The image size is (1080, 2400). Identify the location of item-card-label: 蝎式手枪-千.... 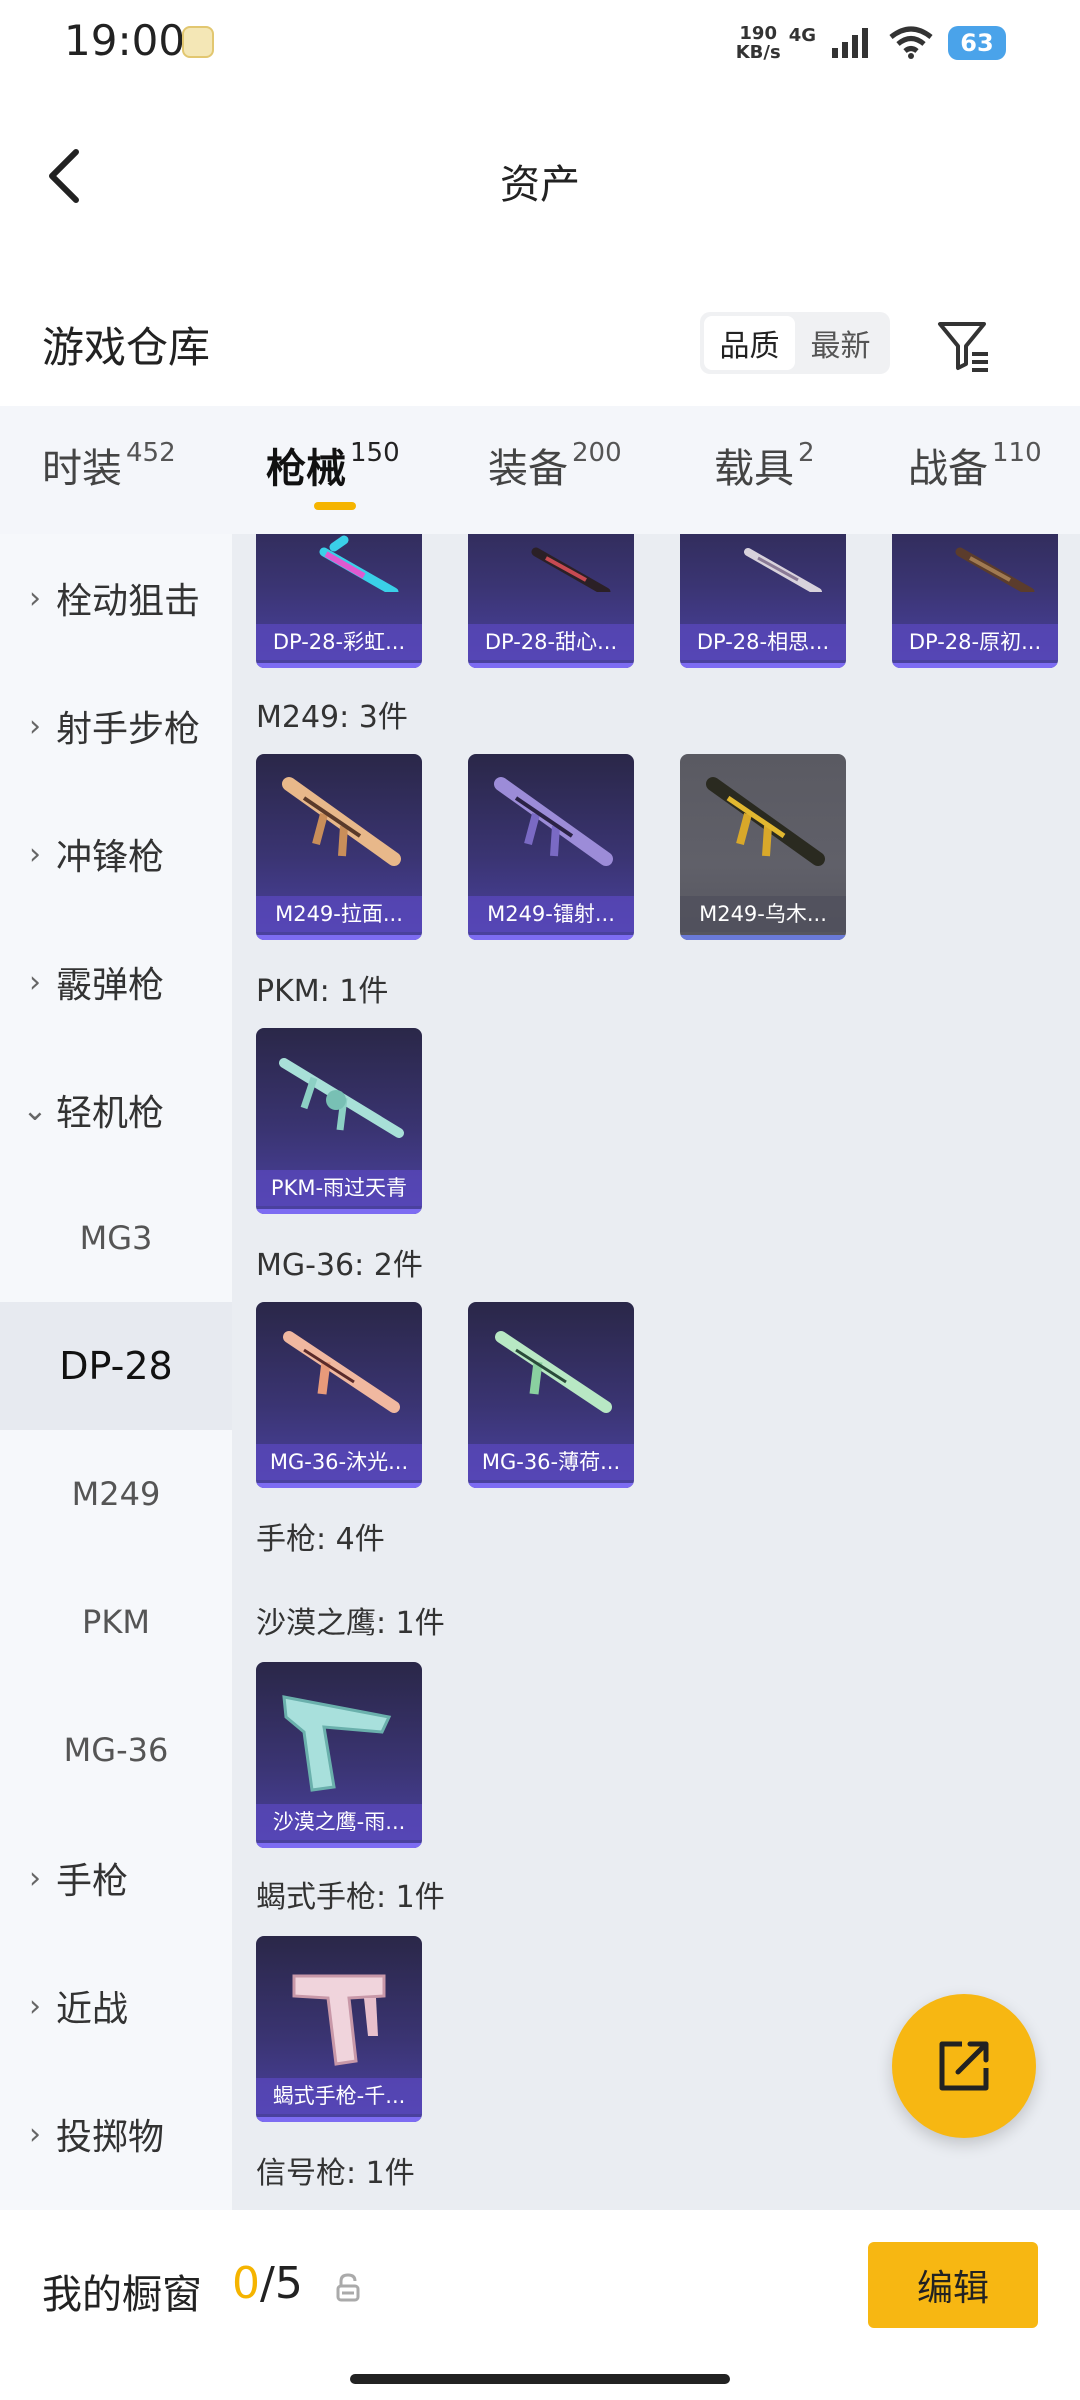
(339, 2096).